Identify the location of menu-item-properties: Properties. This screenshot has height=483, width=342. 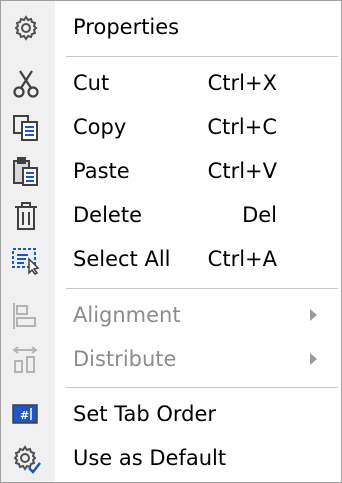
(171, 27).